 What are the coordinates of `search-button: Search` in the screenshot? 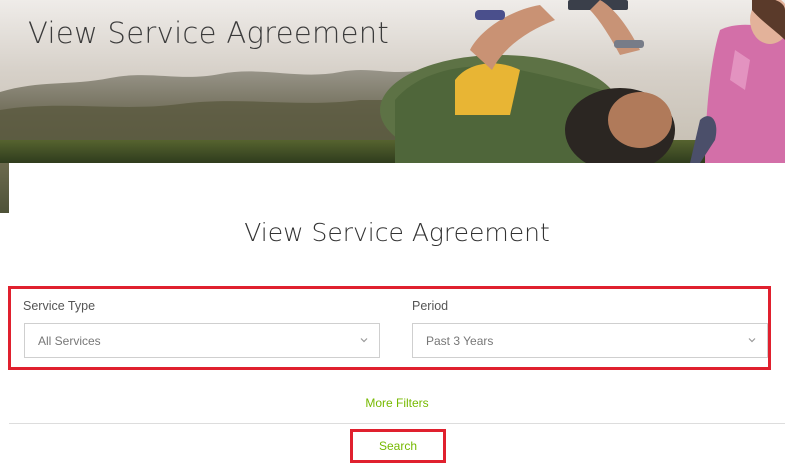 It's located at (398, 446).